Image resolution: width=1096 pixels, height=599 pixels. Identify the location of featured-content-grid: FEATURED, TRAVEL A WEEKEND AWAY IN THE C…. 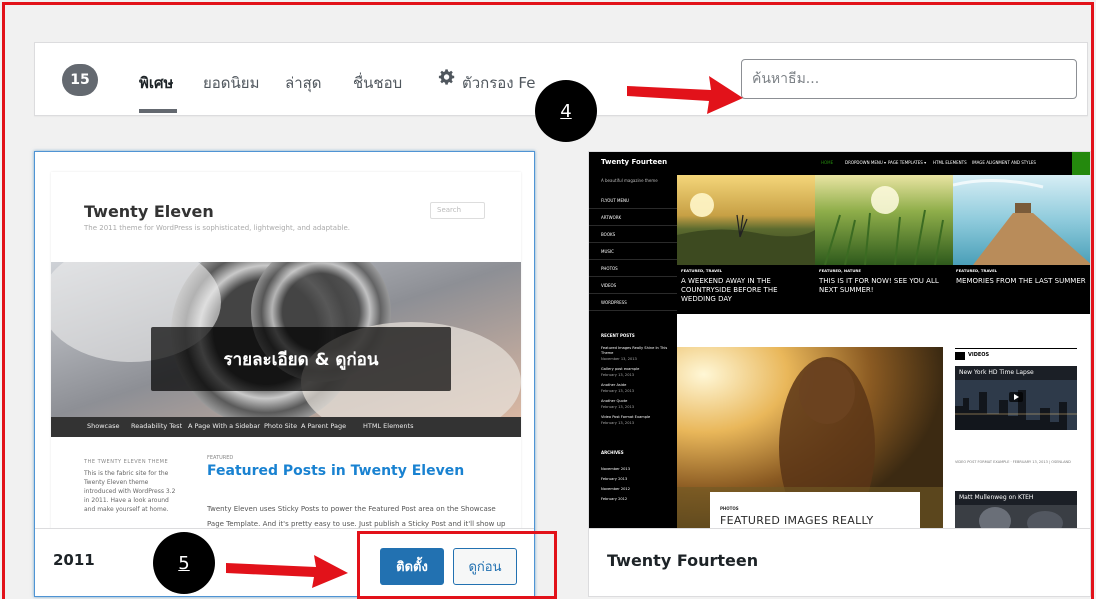
(883, 244).